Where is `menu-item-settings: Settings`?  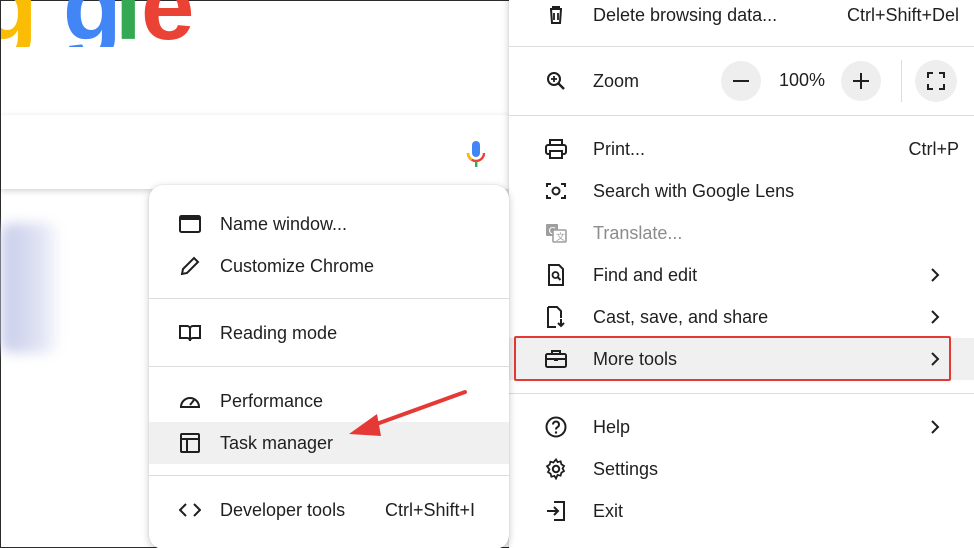
menu-item-settings: Settings is located at coordinates (741, 469).